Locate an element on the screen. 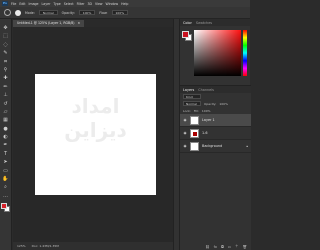 This screenshot has width=320, height=250. menu-3d: 3D is located at coordinates (89, 4).